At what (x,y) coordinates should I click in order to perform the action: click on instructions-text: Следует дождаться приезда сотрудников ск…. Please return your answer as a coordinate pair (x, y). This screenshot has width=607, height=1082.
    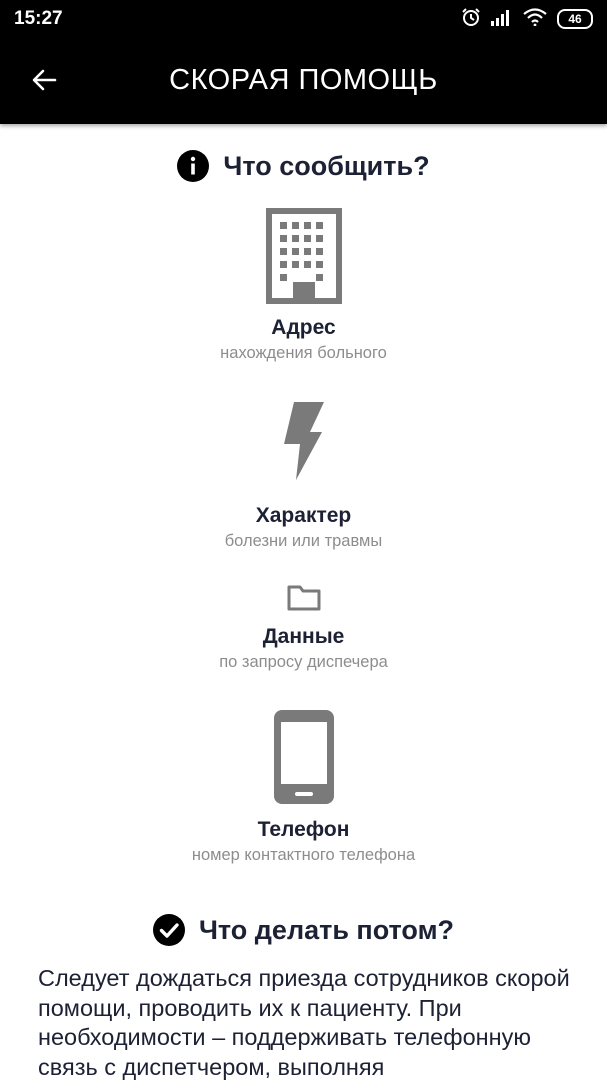
    Looking at the image, I should click on (304, 1022).